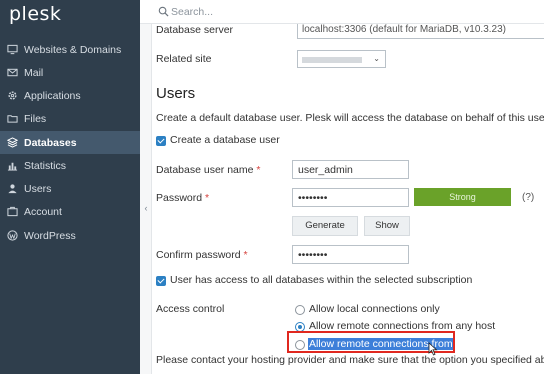  What do you see at coordinates (325, 226) in the screenshot?
I see `generate-button: Generate` at bounding box center [325, 226].